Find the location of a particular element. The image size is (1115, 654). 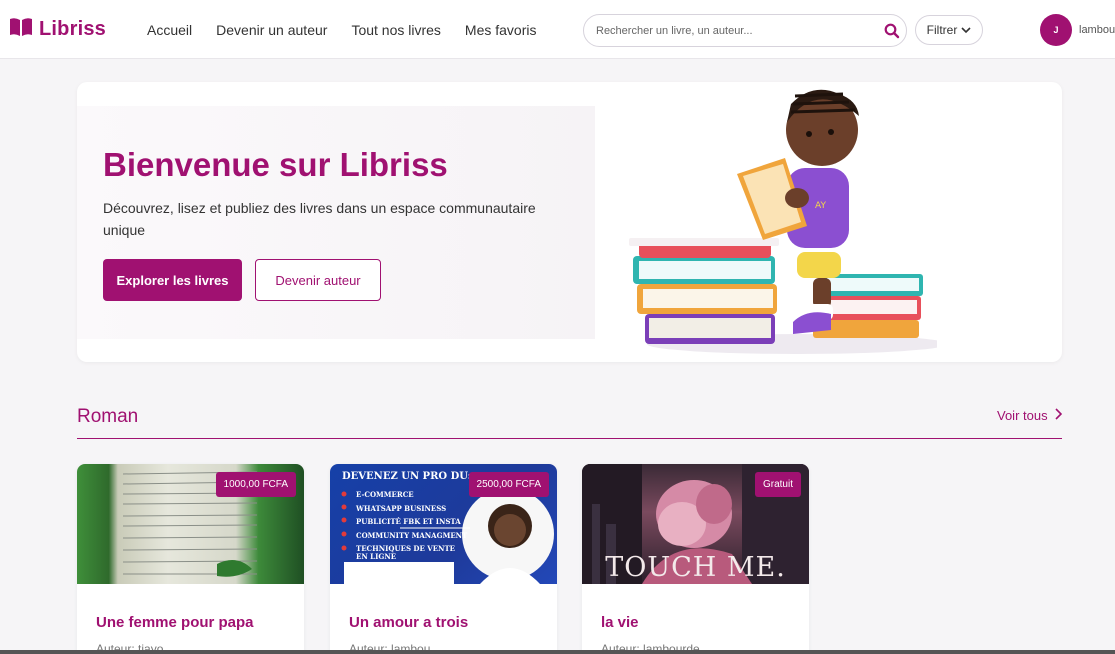

see-all-link: Voir tous is located at coordinates (1029, 415).